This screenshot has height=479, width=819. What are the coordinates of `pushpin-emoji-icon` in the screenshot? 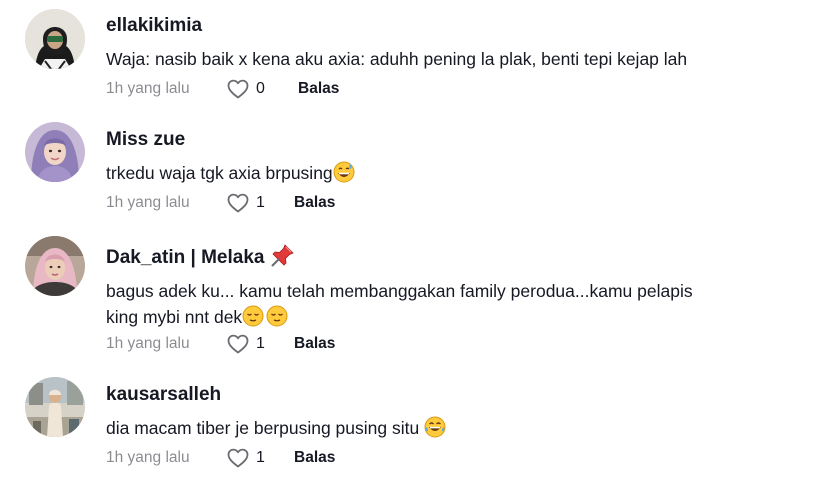 It's located at (283, 255).